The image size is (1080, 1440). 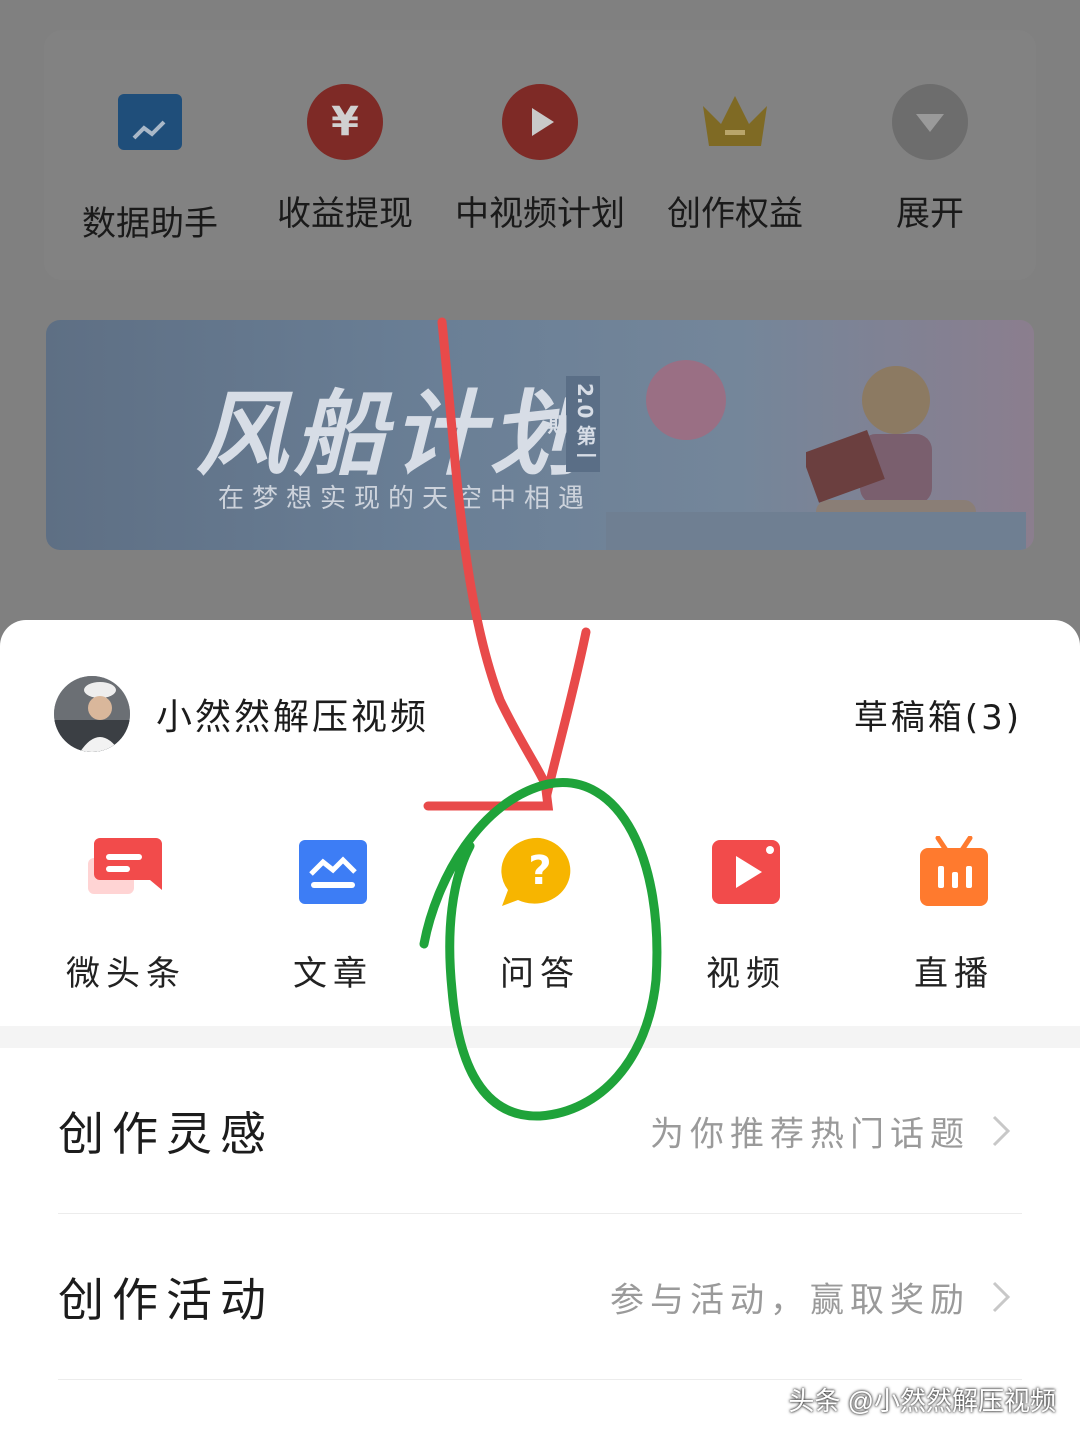 What do you see at coordinates (746, 872) in the screenshot?
I see `video-play-icon` at bounding box center [746, 872].